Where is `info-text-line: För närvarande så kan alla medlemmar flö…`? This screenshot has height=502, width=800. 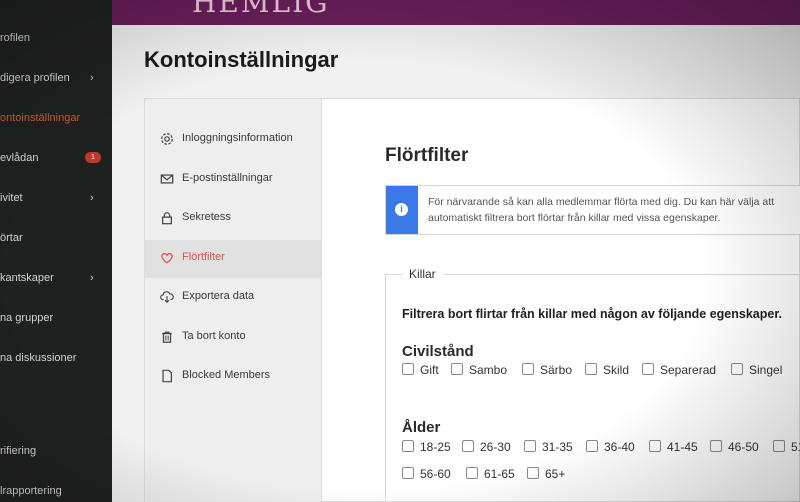 info-text-line: För närvarande så kan alla medlemmar flö… is located at coordinates (601, 202).